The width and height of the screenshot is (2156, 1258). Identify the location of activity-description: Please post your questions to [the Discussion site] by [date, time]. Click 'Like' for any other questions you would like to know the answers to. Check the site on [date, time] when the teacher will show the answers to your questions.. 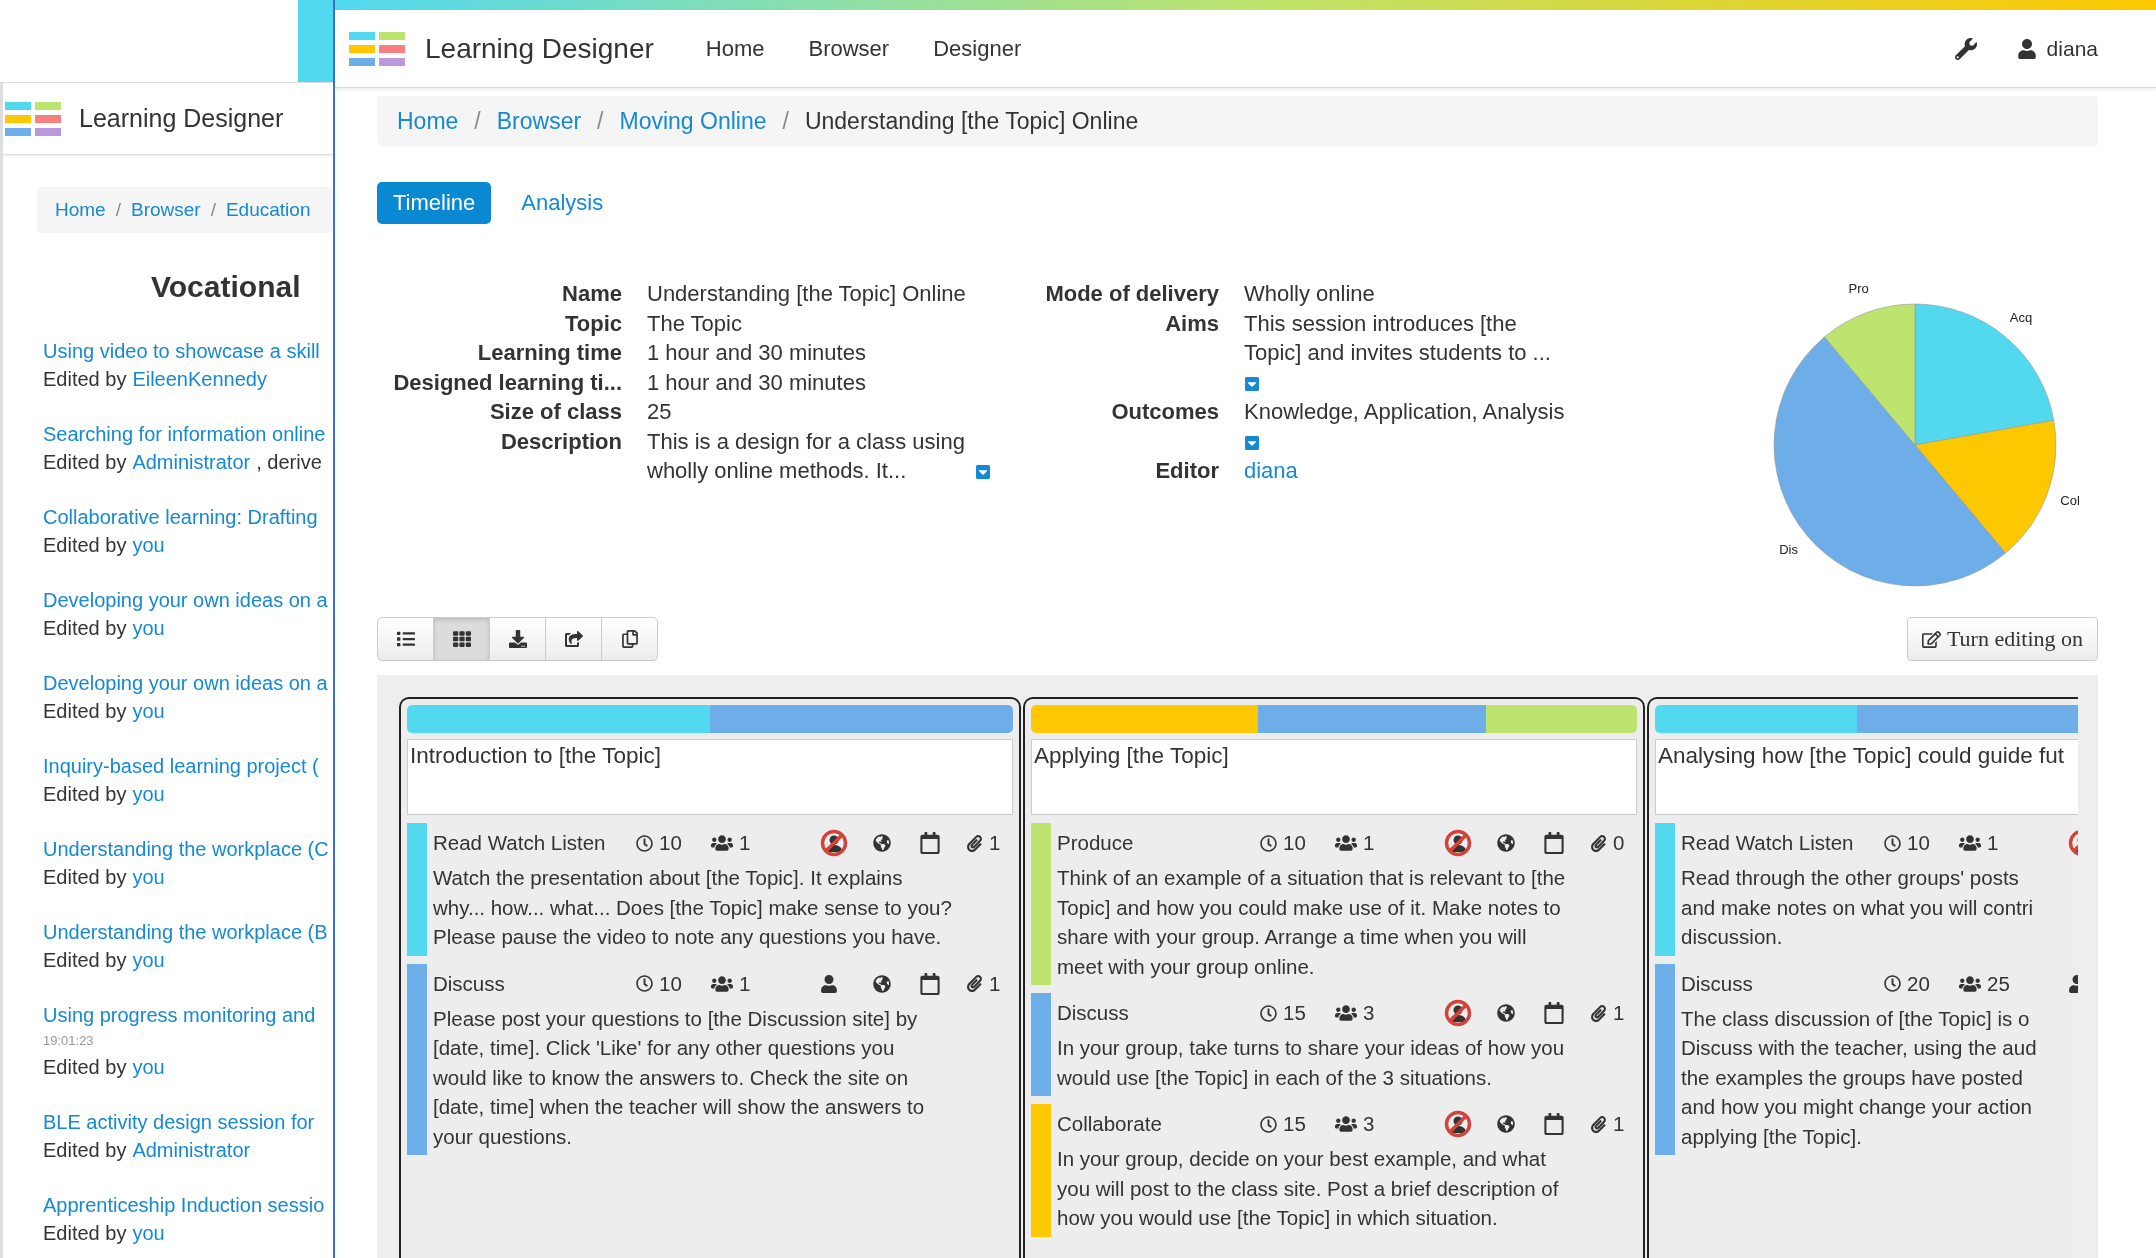
(679, 1077).